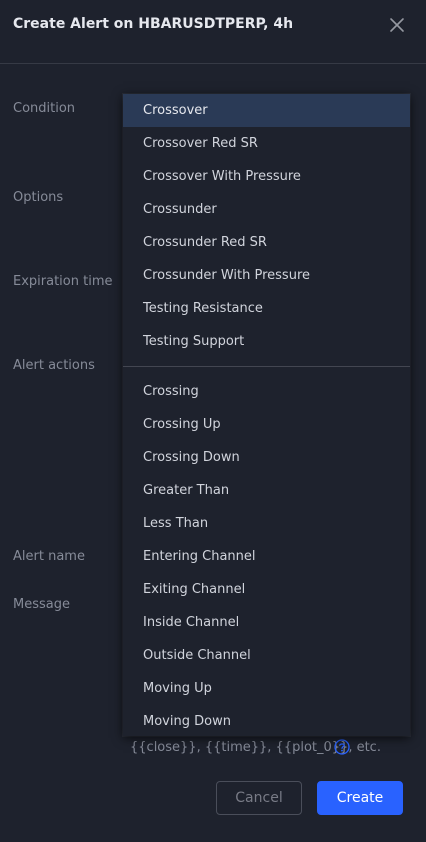 This screenshot has width=426, height=842. What do you see at coordinates (266, 556) in the screenshot?
I see `condition-option: Entering Channel` at bounding box center [266, 556].